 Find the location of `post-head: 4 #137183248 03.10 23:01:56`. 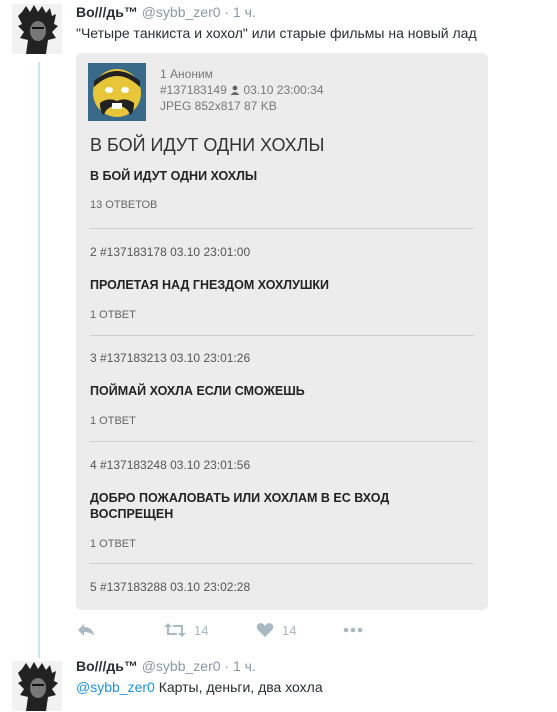

post-head: 4 #137183248 03.10 23:01:56 is located at coordinates (170, 465).